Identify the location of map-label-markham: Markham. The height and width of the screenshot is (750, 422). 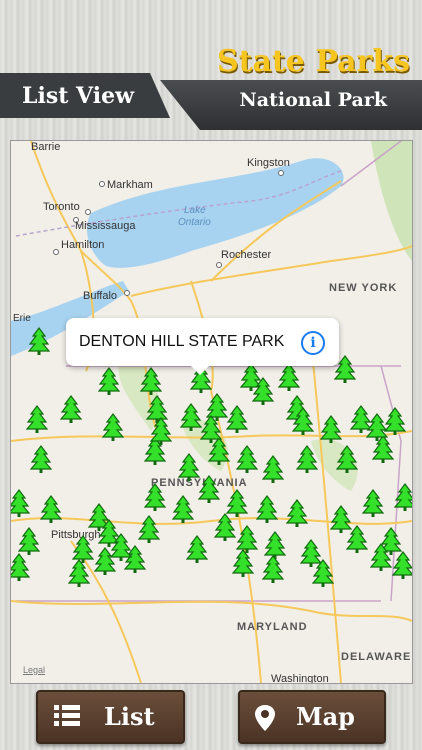
(130, 185).